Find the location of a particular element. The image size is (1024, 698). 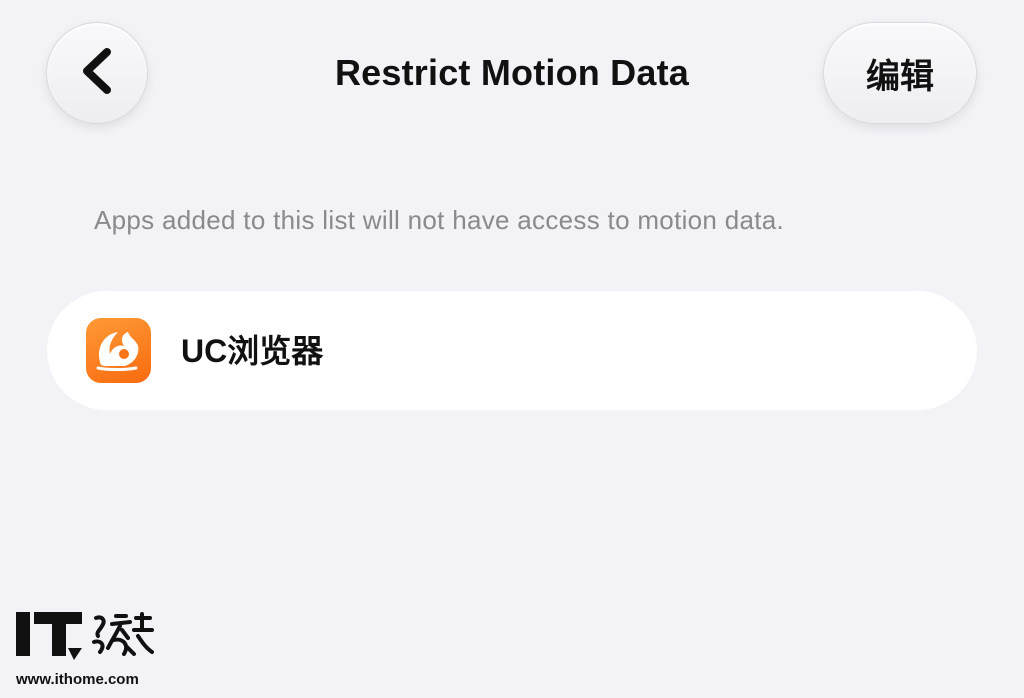

ithome-watermark: www.ithome.com is located at coordinates (91, 649).